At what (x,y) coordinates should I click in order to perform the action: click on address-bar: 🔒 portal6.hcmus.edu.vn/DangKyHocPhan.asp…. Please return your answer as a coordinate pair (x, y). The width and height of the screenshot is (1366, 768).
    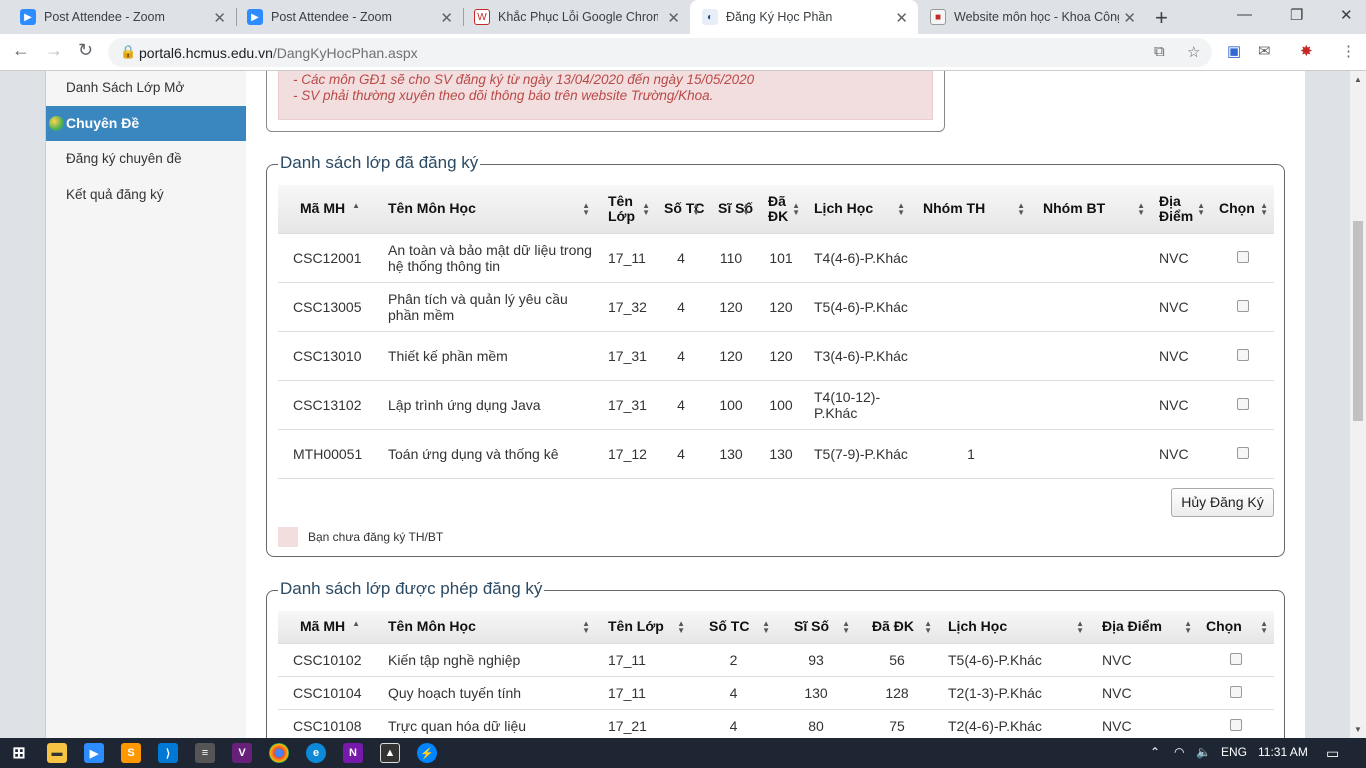
    Looking at the image, I should click on (660, 52).